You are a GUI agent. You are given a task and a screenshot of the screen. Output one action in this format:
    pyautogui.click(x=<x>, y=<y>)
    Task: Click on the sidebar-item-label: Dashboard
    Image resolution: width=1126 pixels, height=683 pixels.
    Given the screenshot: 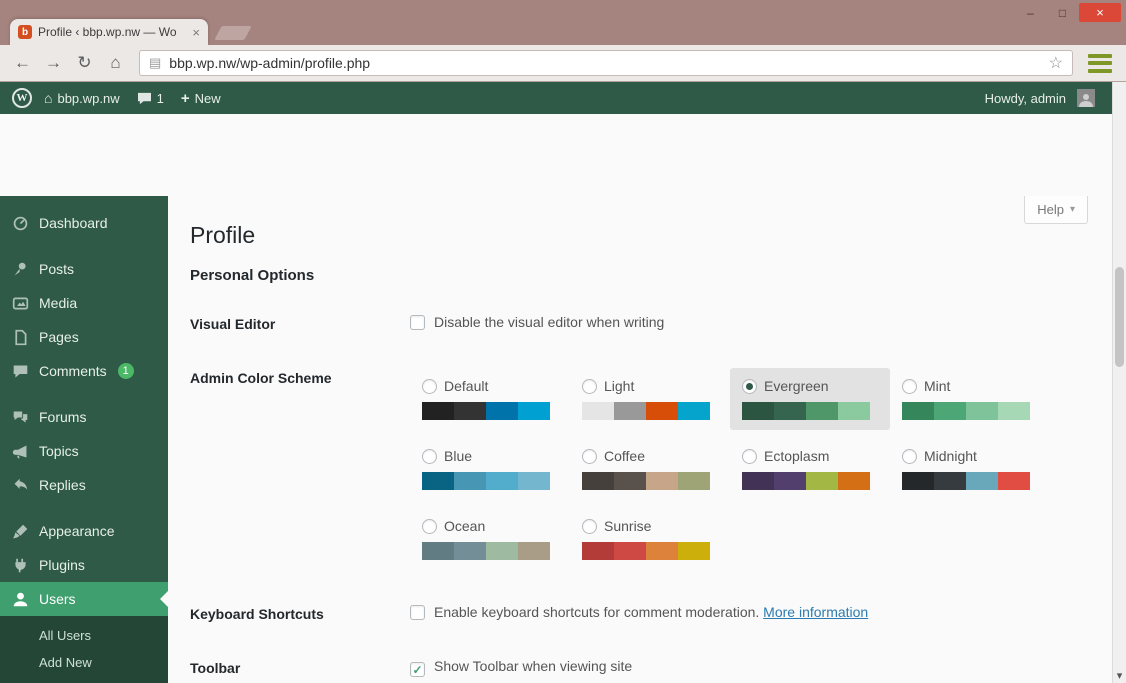 What is the action you would take?
    pyautogui.click(x=73, y=223)
    